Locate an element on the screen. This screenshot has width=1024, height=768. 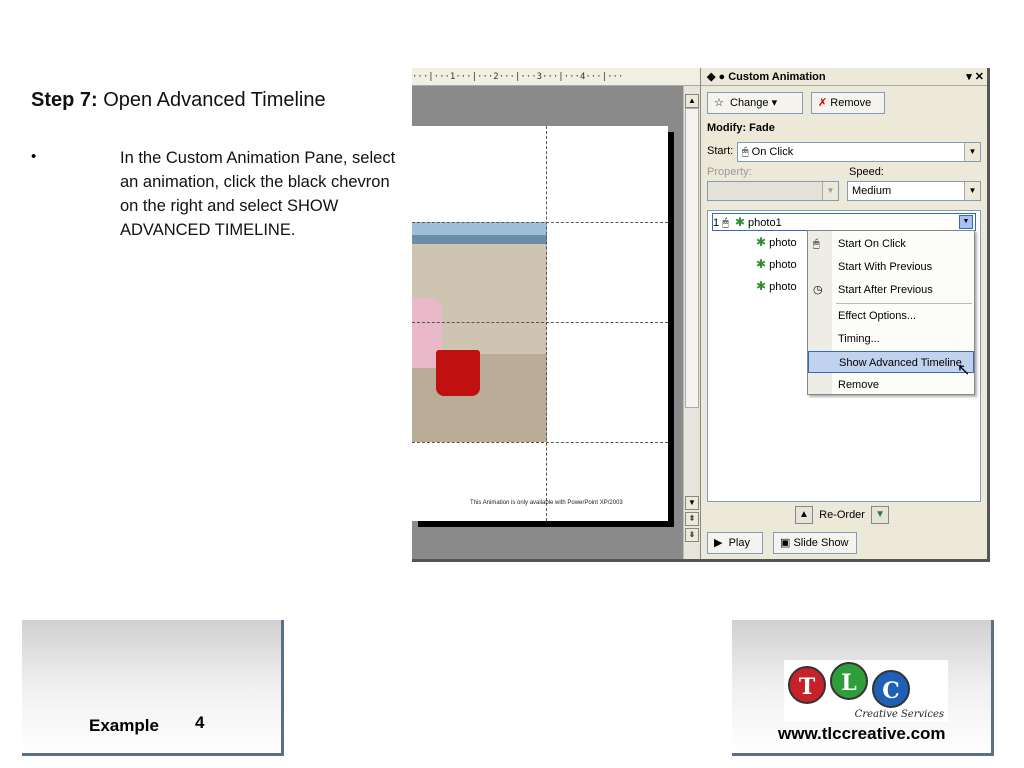
star-icon: ☆ is located at coordinates (719, 103).